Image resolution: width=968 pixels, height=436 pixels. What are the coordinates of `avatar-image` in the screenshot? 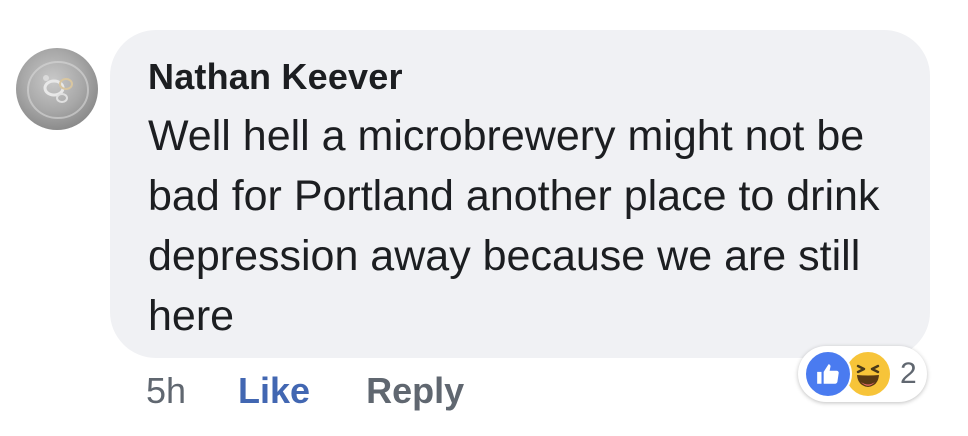 It's located at (58, 90).